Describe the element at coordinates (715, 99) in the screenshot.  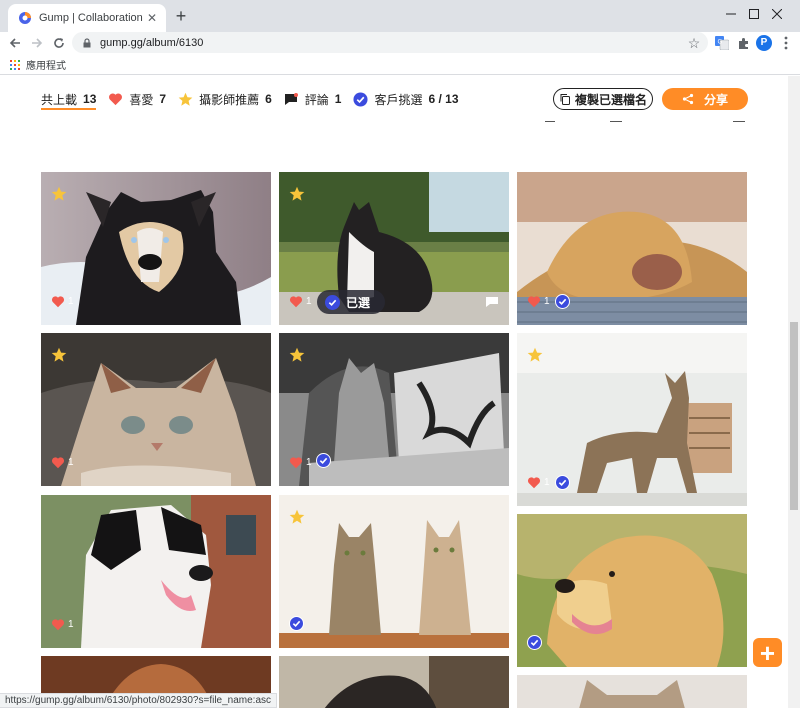
I see `share-button-label: 分享` at that location.